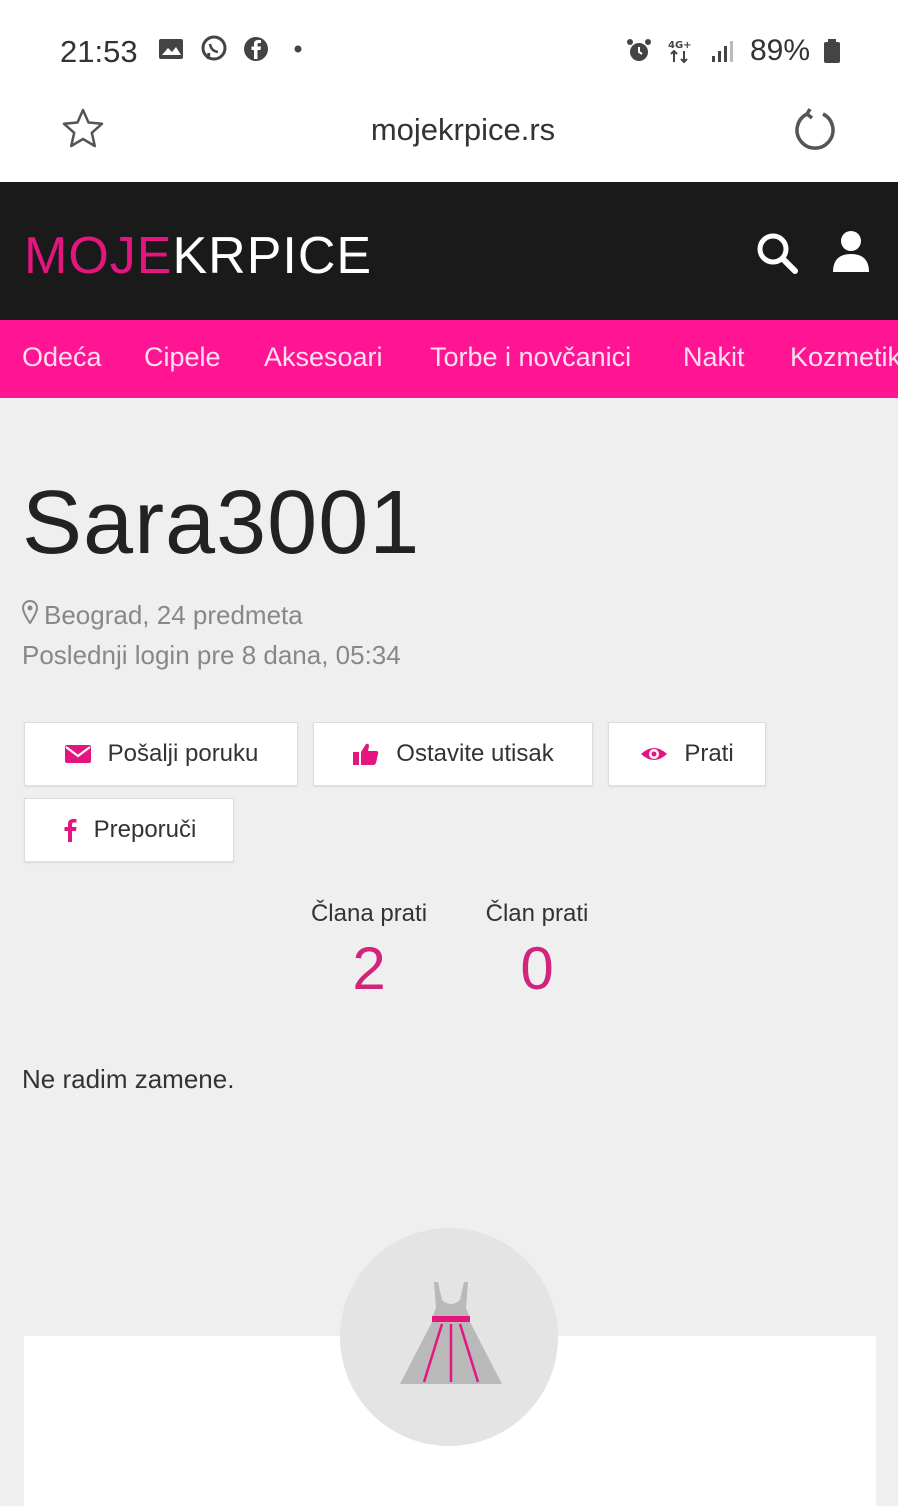  What do you see at coordinates (366, 754) in the screenshot?
I see `thumbs-up-icon` at bounding box center [366, 754].